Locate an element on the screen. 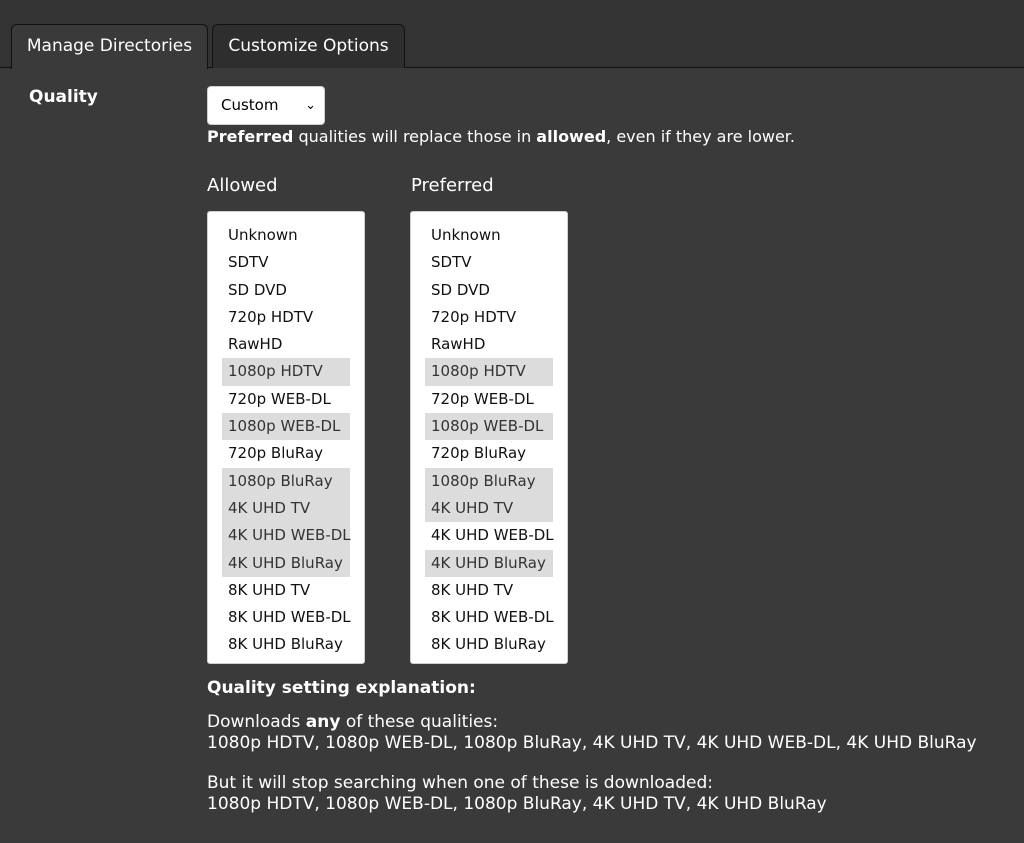  preferred-option: Unknown is located at coordinates (489, 235).